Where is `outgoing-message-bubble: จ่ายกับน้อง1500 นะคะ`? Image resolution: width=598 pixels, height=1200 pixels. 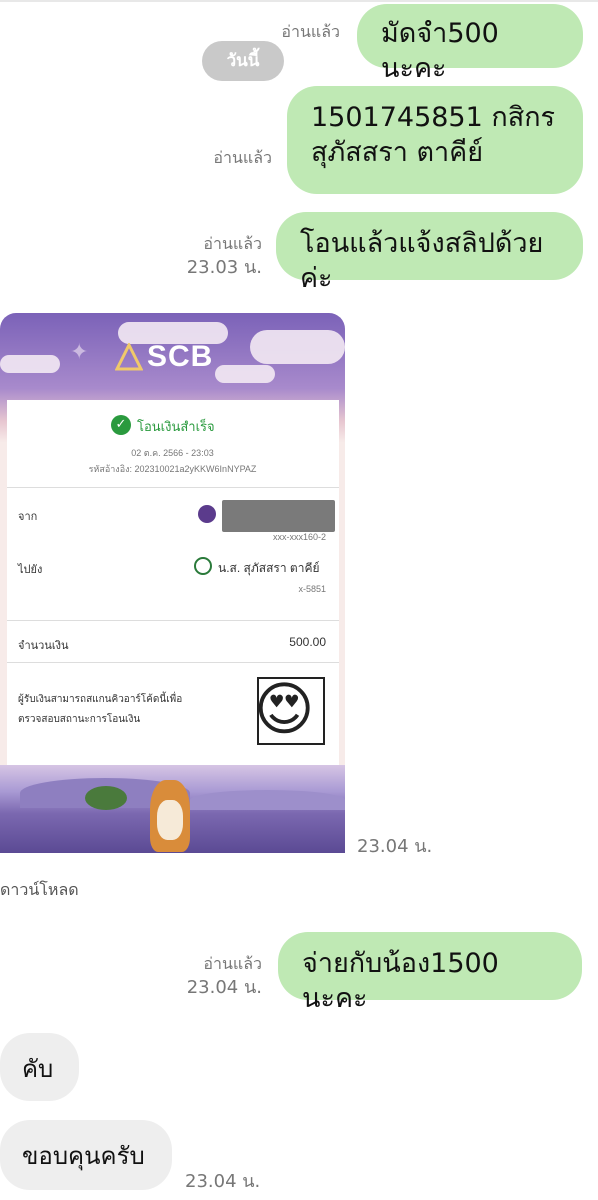 outgoing-message-bubble: จ่ายกับน้อง1500 นะคะ is located at coordinates (430, 973).